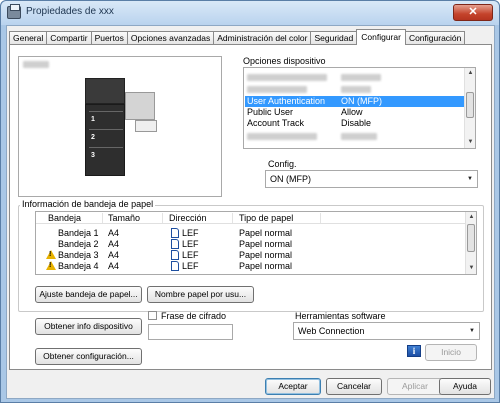 The height and width of the screenshot is (403, 500). I want to click on tab-administracion-color: Administración del color, so click(262, 38).